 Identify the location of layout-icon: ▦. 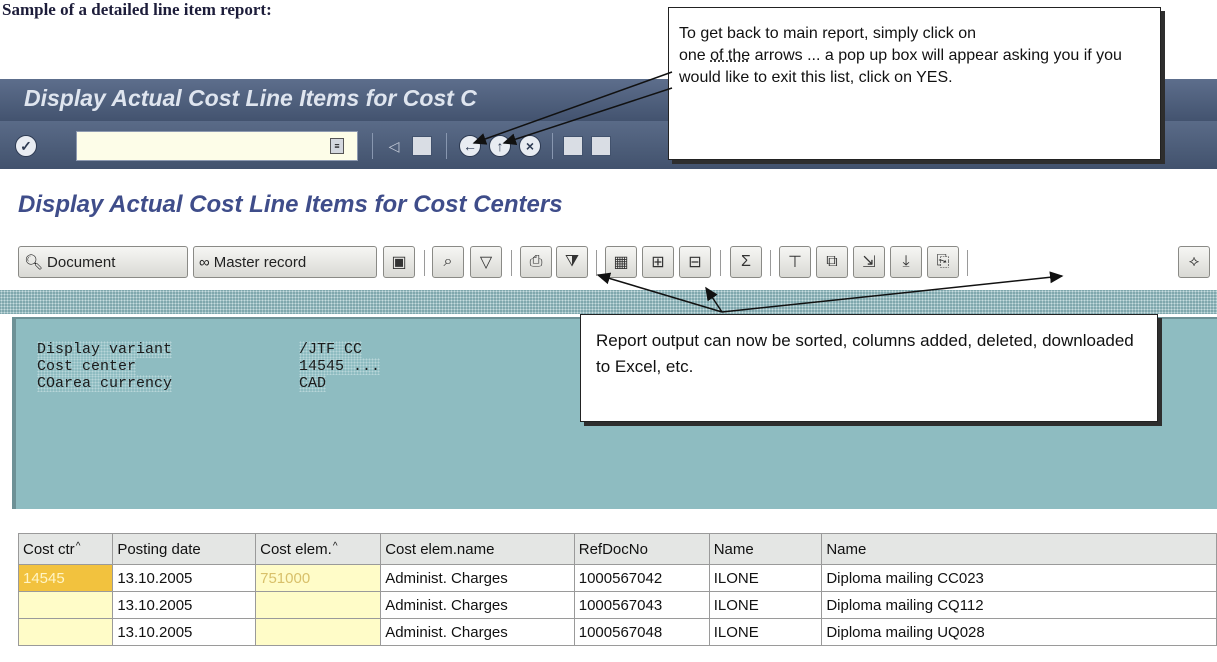
(621, 262).